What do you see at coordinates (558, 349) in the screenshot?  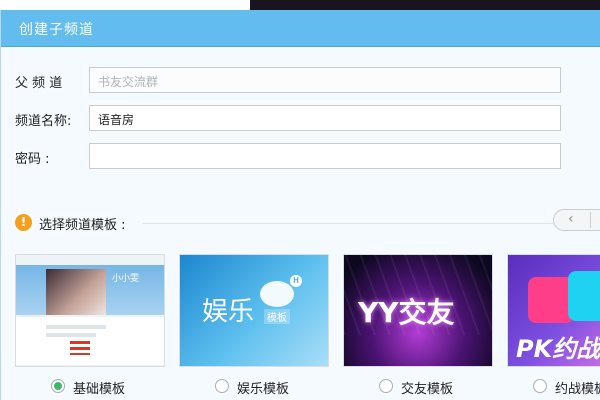 I see `thumb-title: PK约战` at bounding box center [558, 349].